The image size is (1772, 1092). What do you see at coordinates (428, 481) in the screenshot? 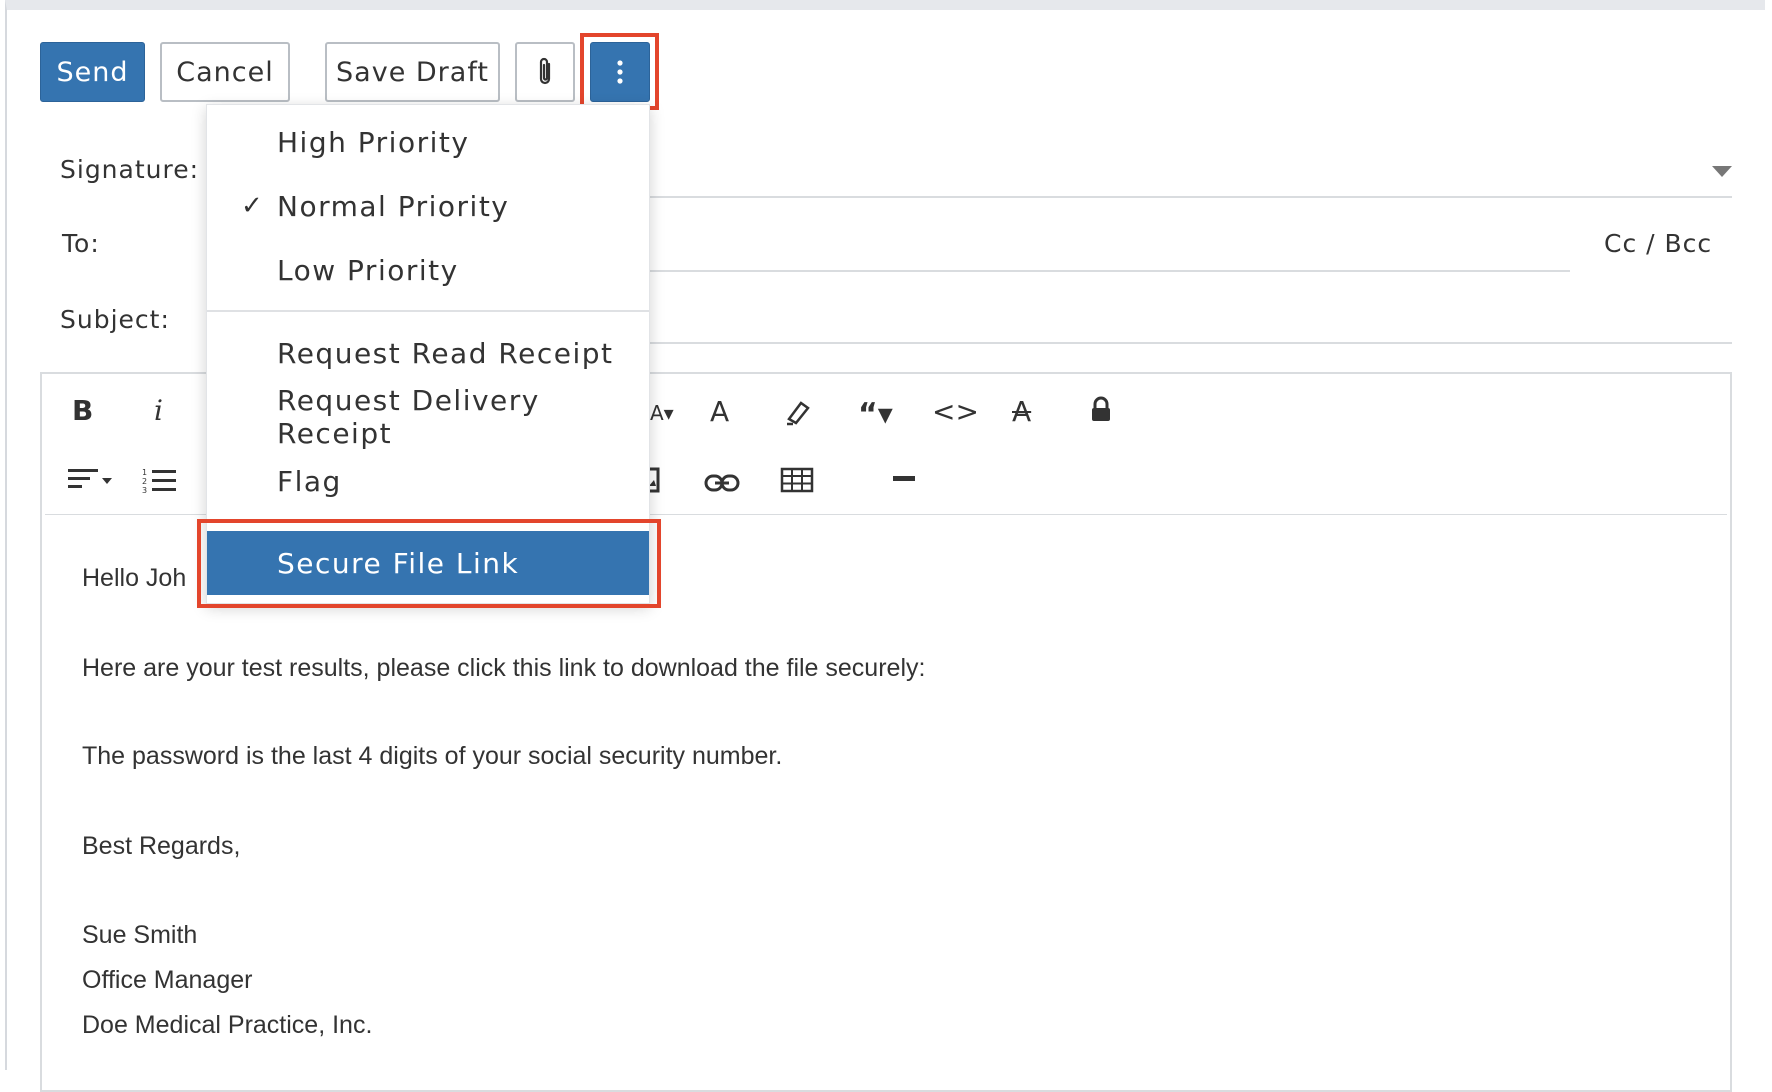
I see `menu-item-flag: Flag` at bounding box center [428, 481].